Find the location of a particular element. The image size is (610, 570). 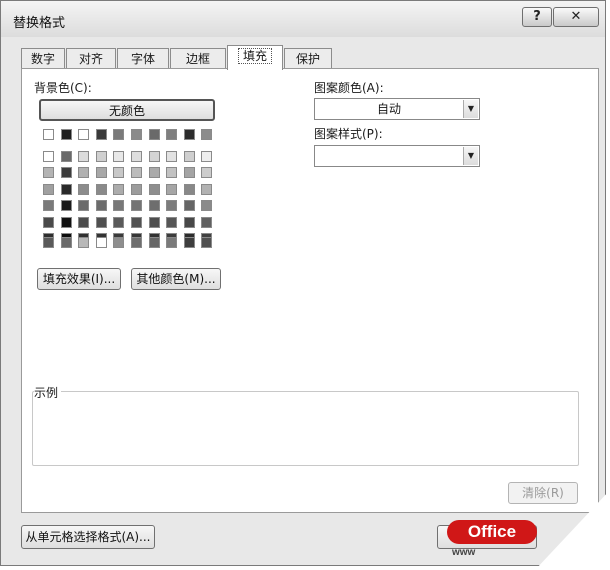

tab-protection: 保护 is located at coordinates (308, 58).